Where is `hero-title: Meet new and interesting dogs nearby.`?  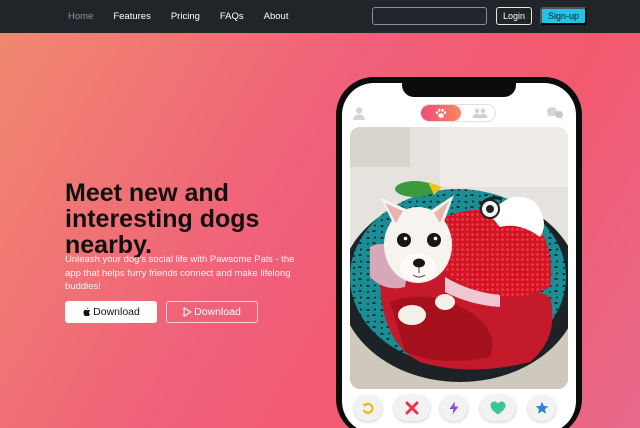 hero-title: Meet new and interesting dogs nearby. is located at coordinates (162, 219).